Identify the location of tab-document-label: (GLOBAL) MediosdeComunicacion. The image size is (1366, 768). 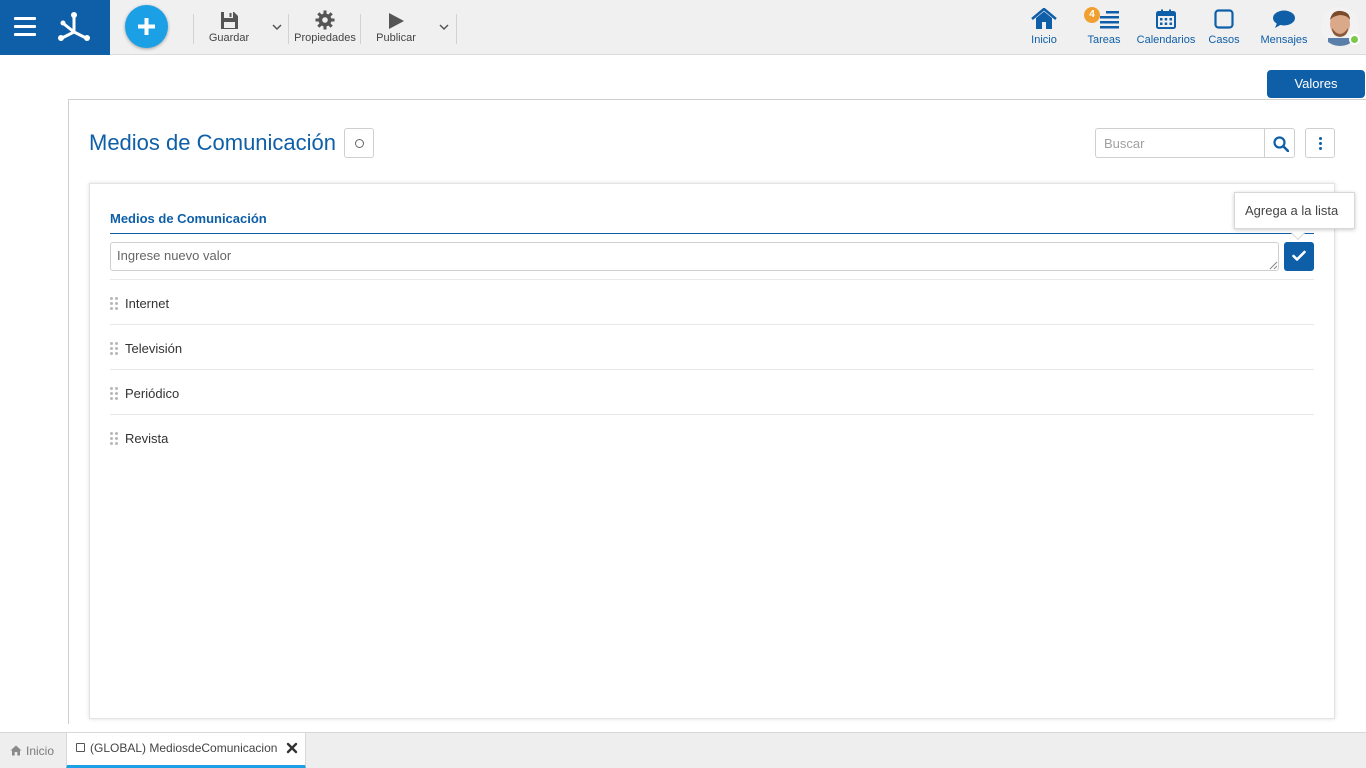
(184, 748).